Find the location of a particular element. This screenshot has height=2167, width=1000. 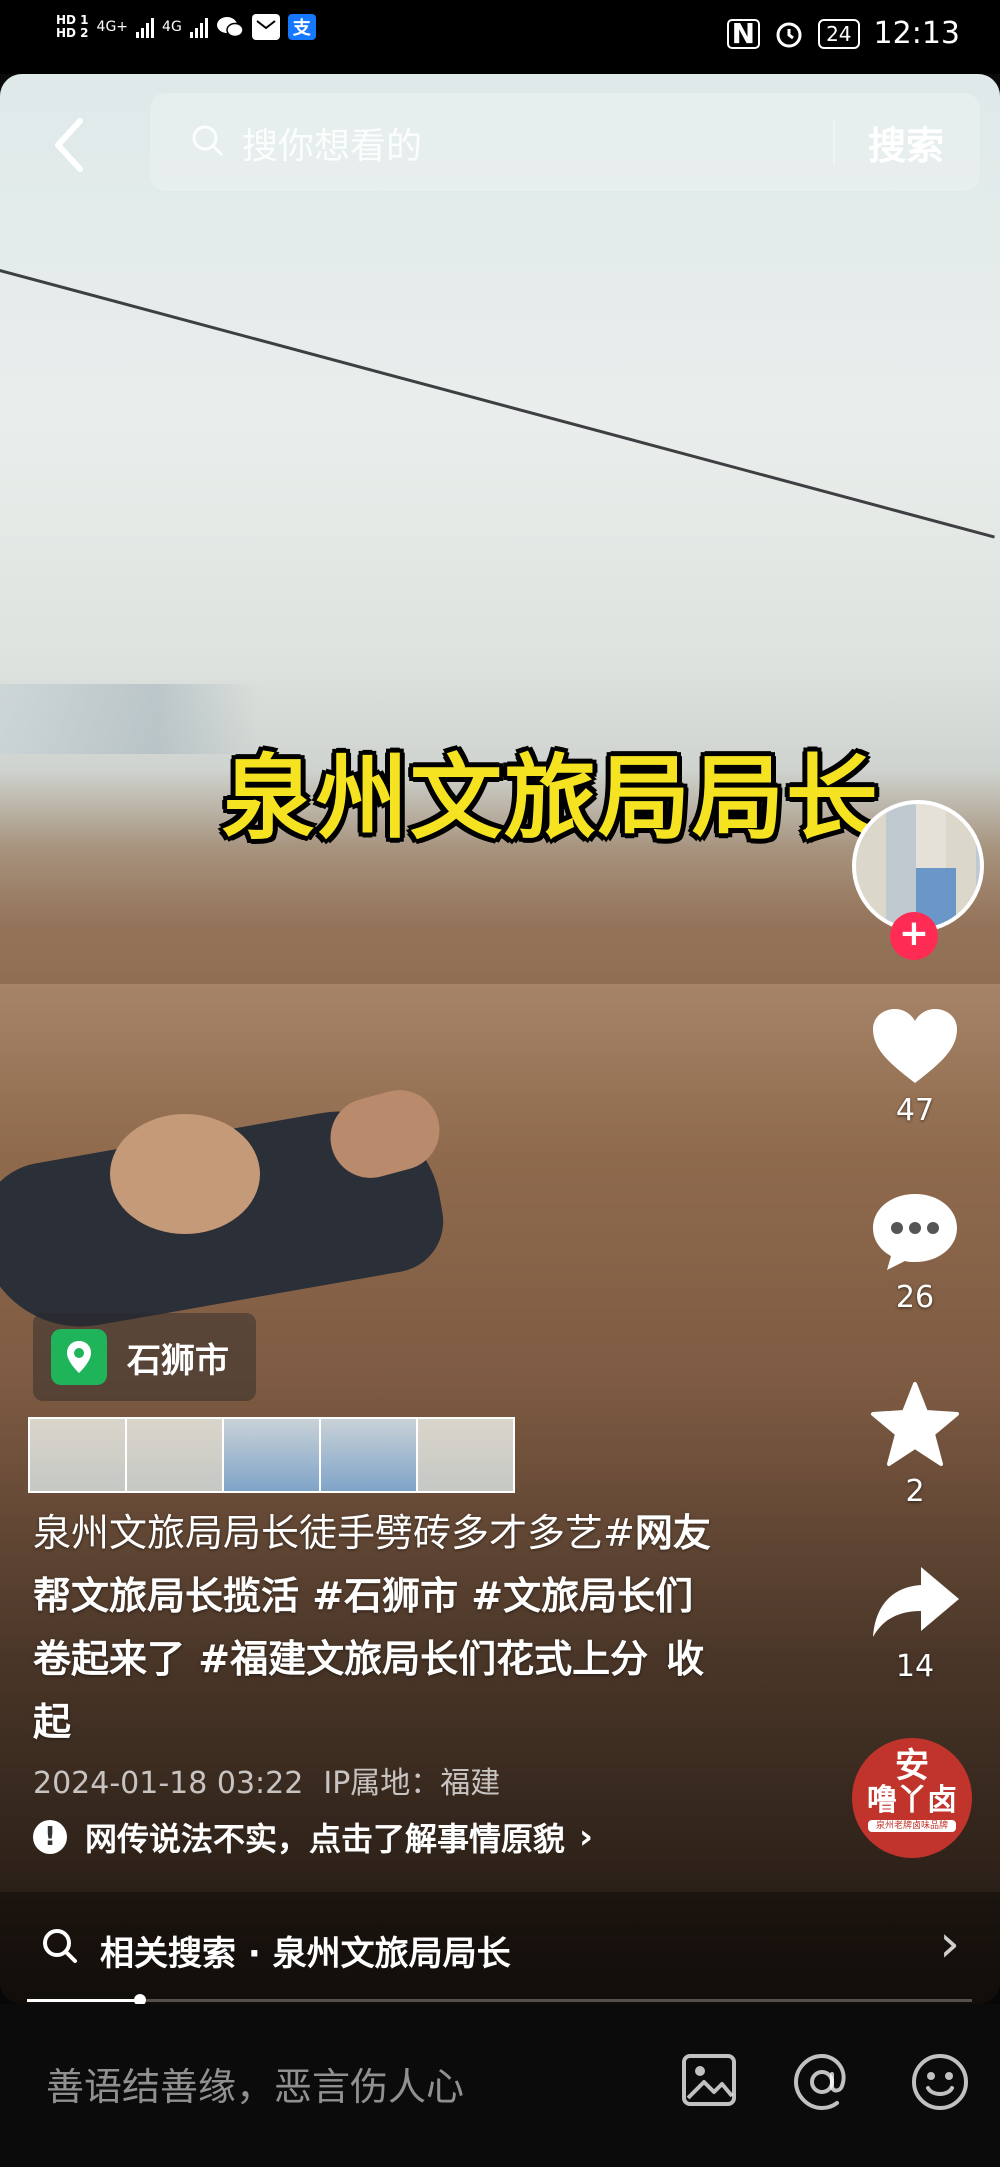

background-trees is located at coordinates (130, 719).